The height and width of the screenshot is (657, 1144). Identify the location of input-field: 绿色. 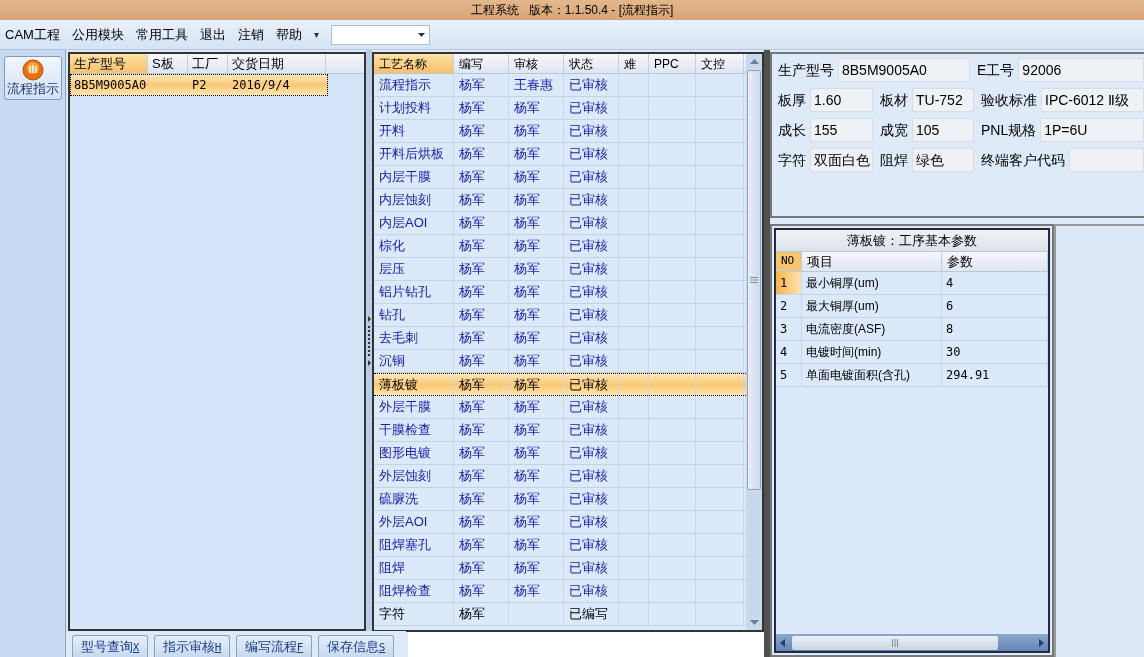
(943, 160).